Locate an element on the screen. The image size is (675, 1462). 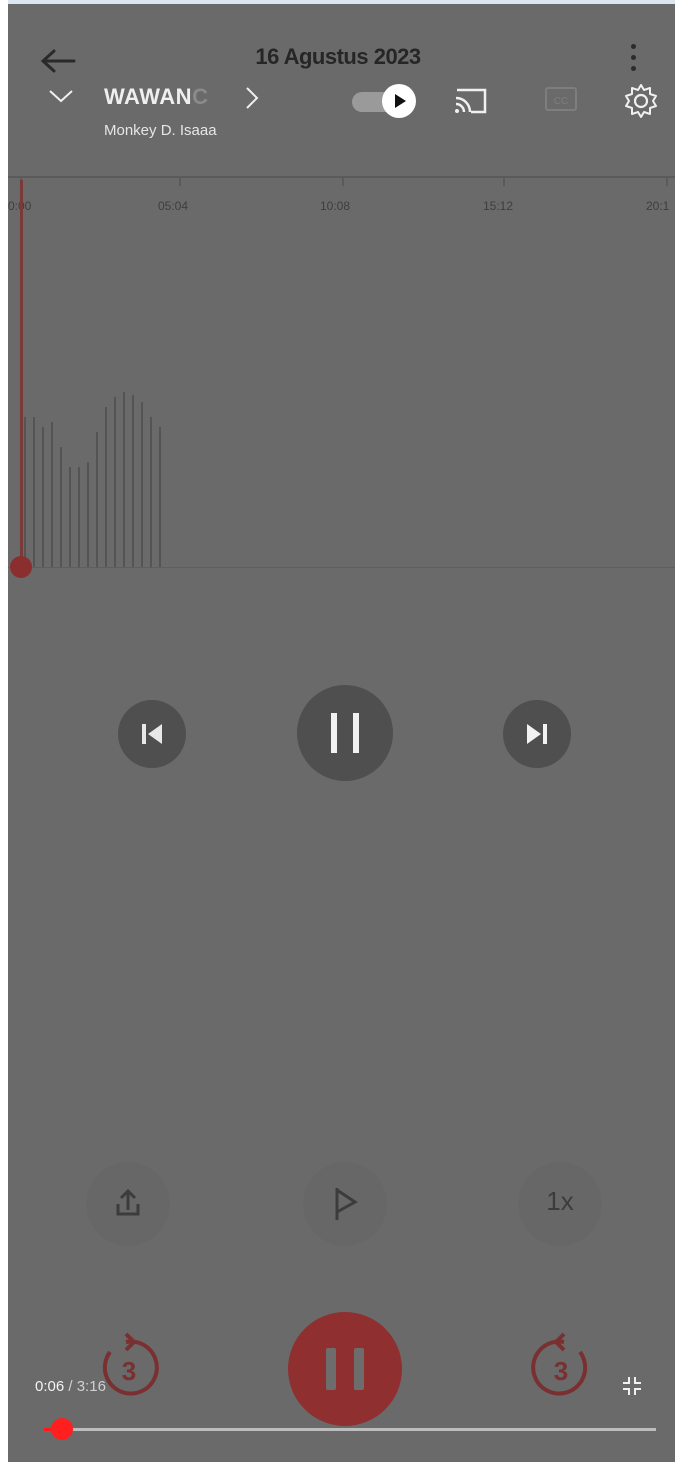
left-edge is located at coordinates (4, 731).